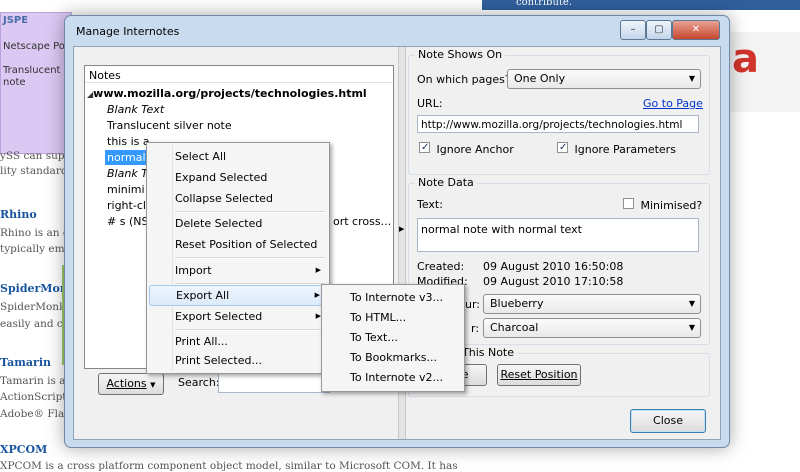 Image resolution: width=800 pixels, height=472 pixels. What do you see at coordinates (23, 449) in the screenshot?
I see `bg-section-xpcom-link: XPCOM` at bounding box center [23, 449].